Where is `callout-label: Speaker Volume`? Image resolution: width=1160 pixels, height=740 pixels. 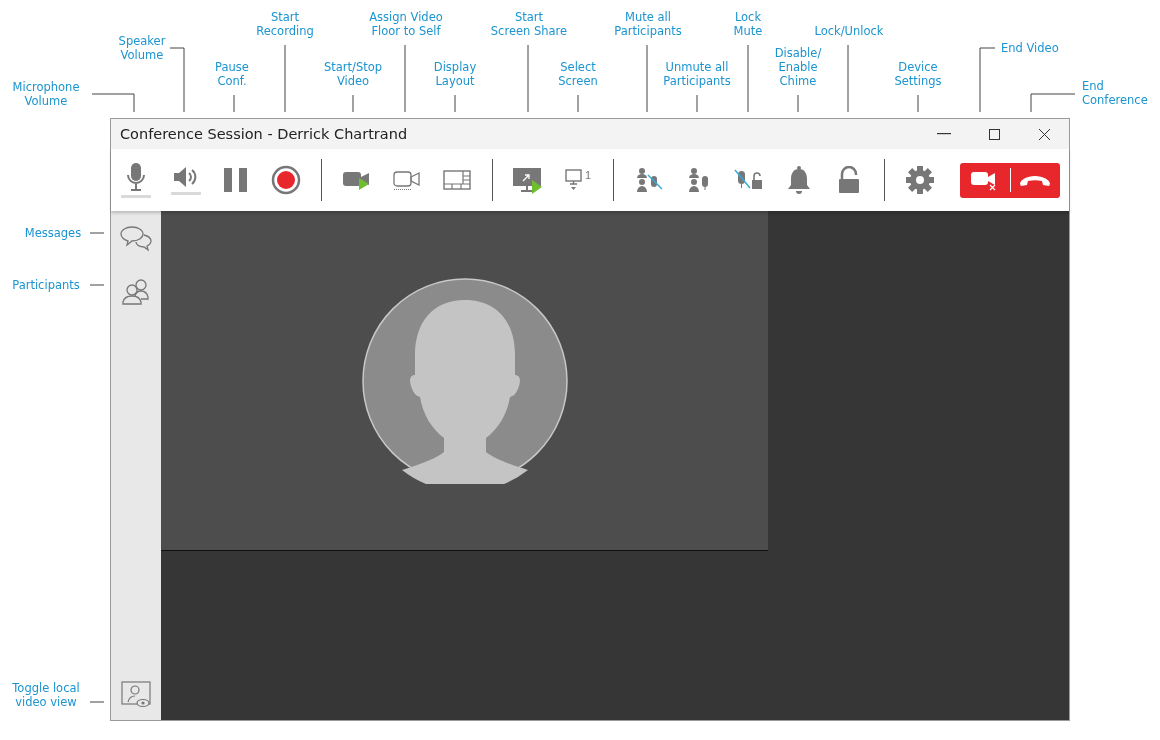 callout-label: Speaker Volume is located at coordinates (142, 48).